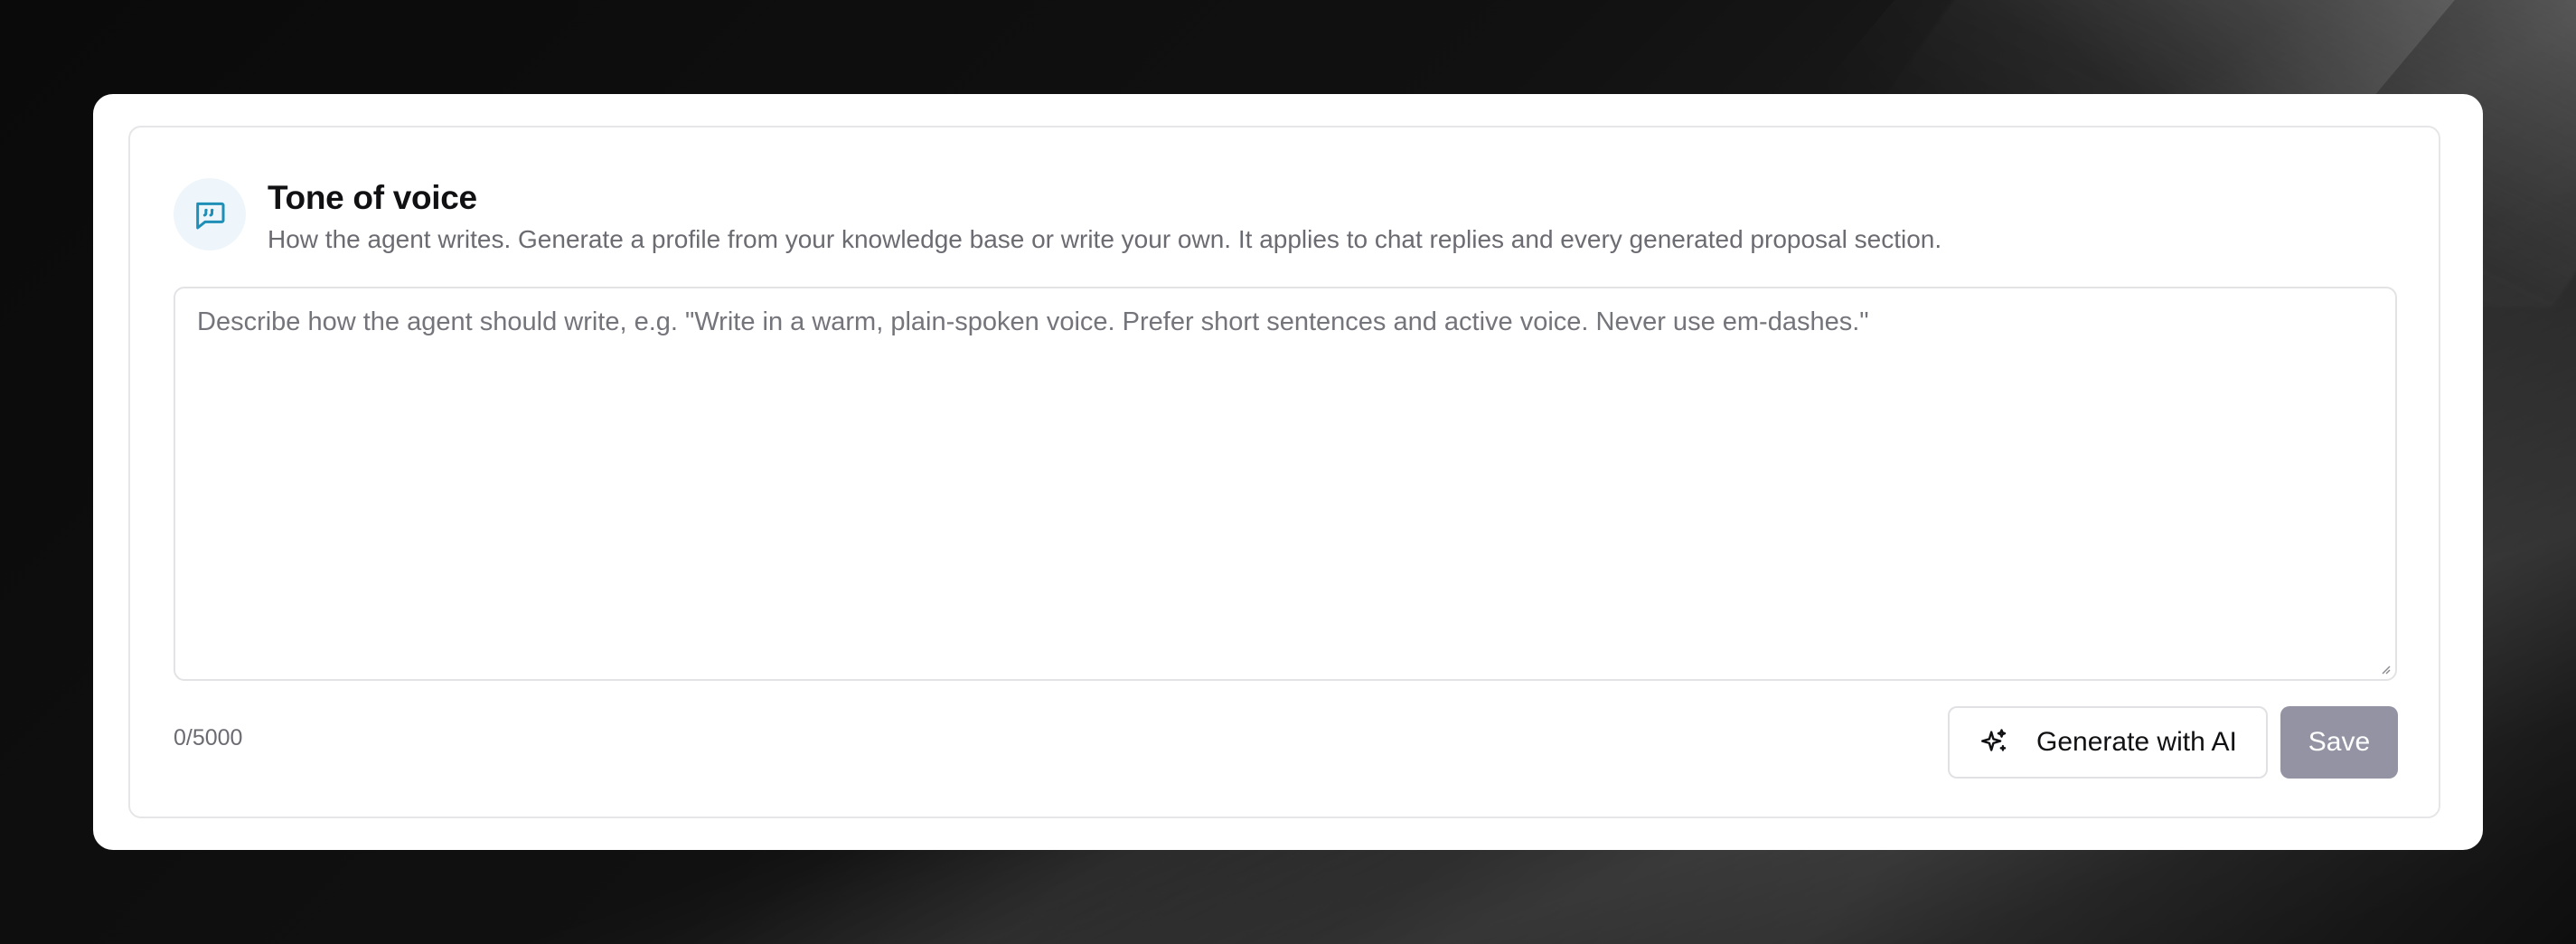 The height and width of the screenshot is (944, 2576). What do you see at coordinates (2137, 742) in the screenshot?
I see `generate-button-label: Generate with AI` at bounding box center [2137, 742].